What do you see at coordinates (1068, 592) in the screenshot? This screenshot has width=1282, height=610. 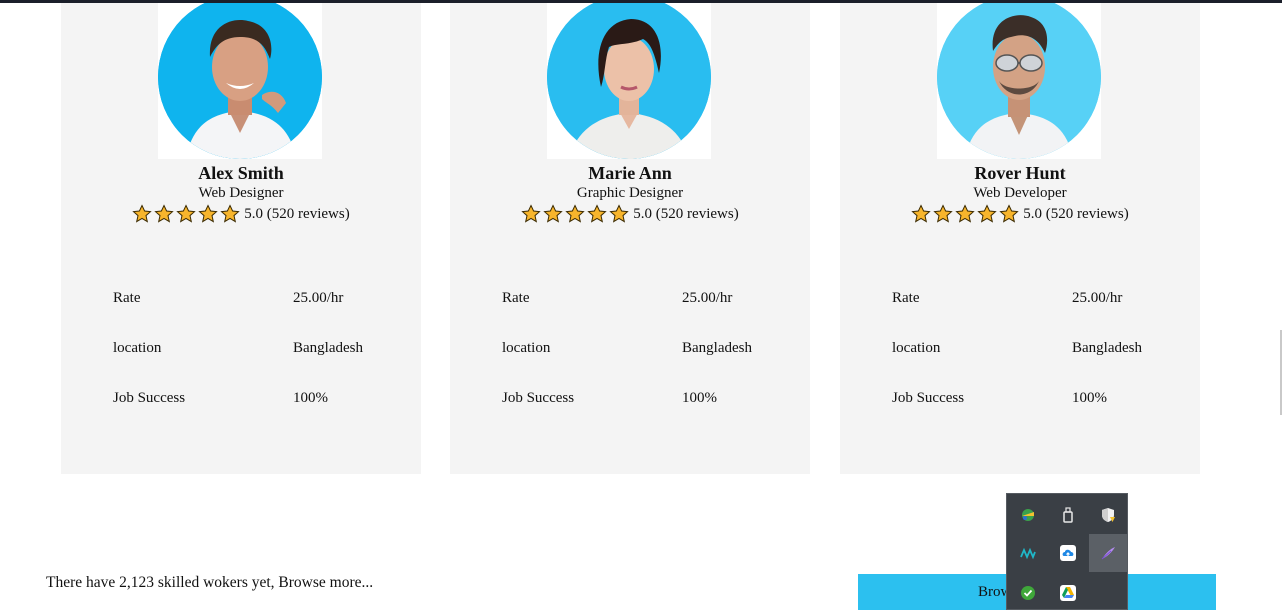 I see `google-drive-icon` at bounding box center [1068, 592].